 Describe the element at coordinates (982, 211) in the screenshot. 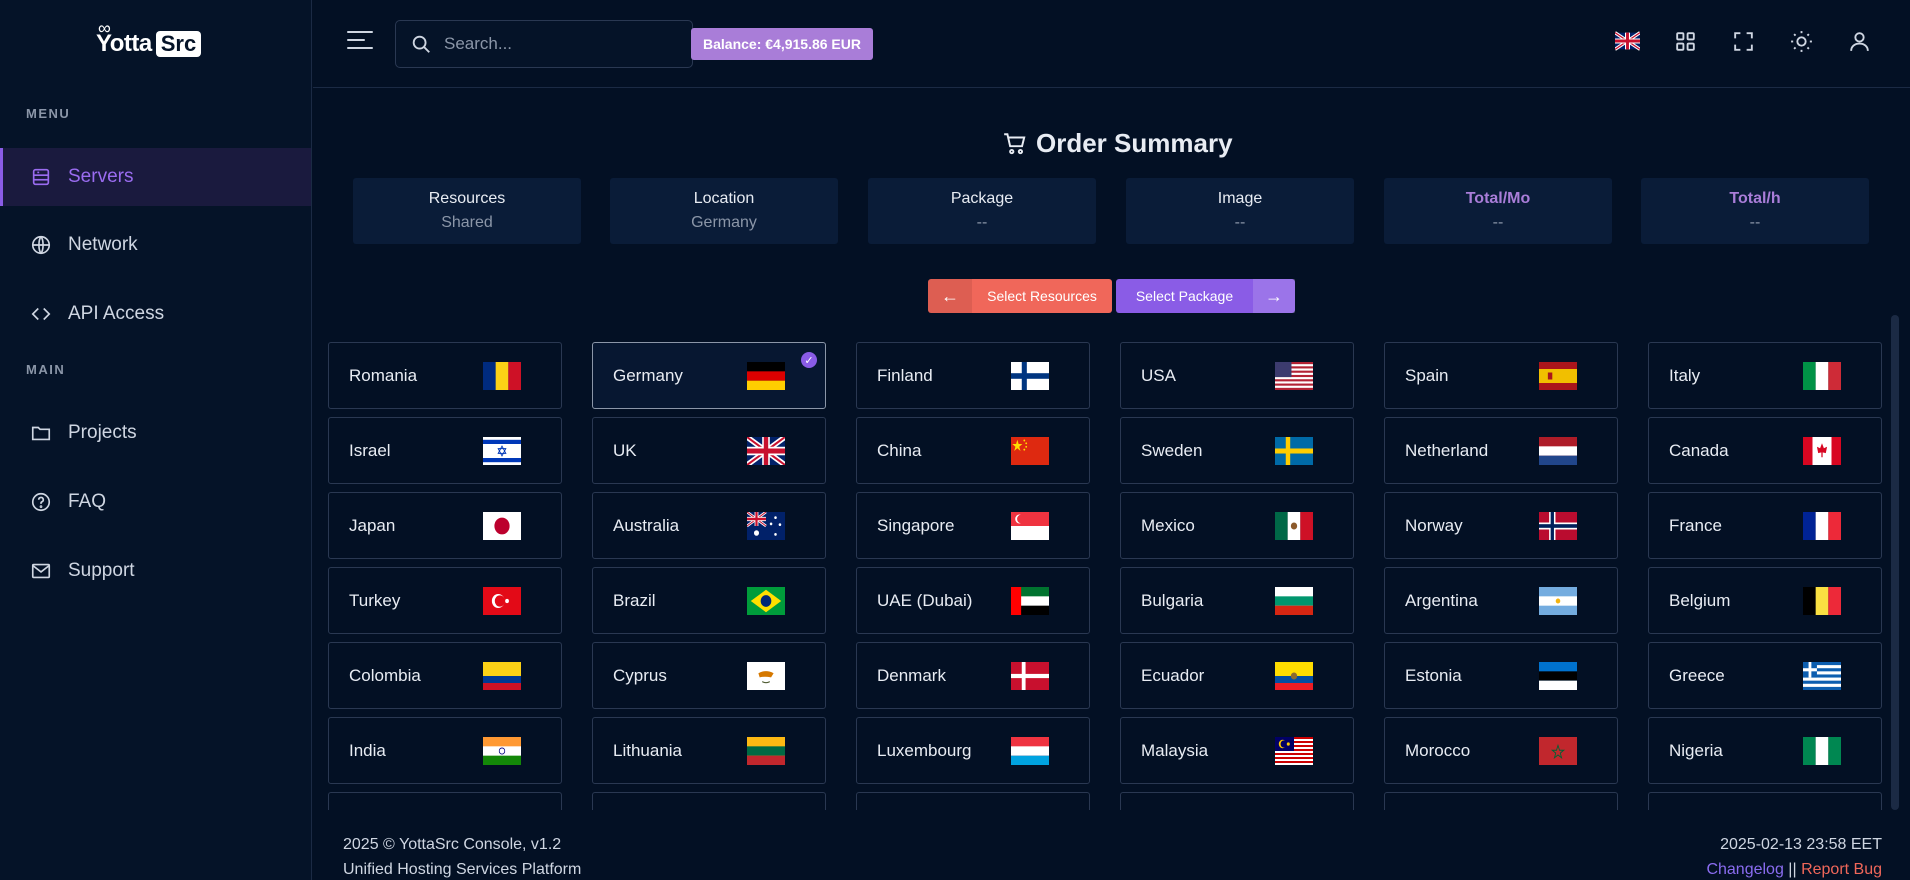

I see `summary-card-package: Package --` at that location.